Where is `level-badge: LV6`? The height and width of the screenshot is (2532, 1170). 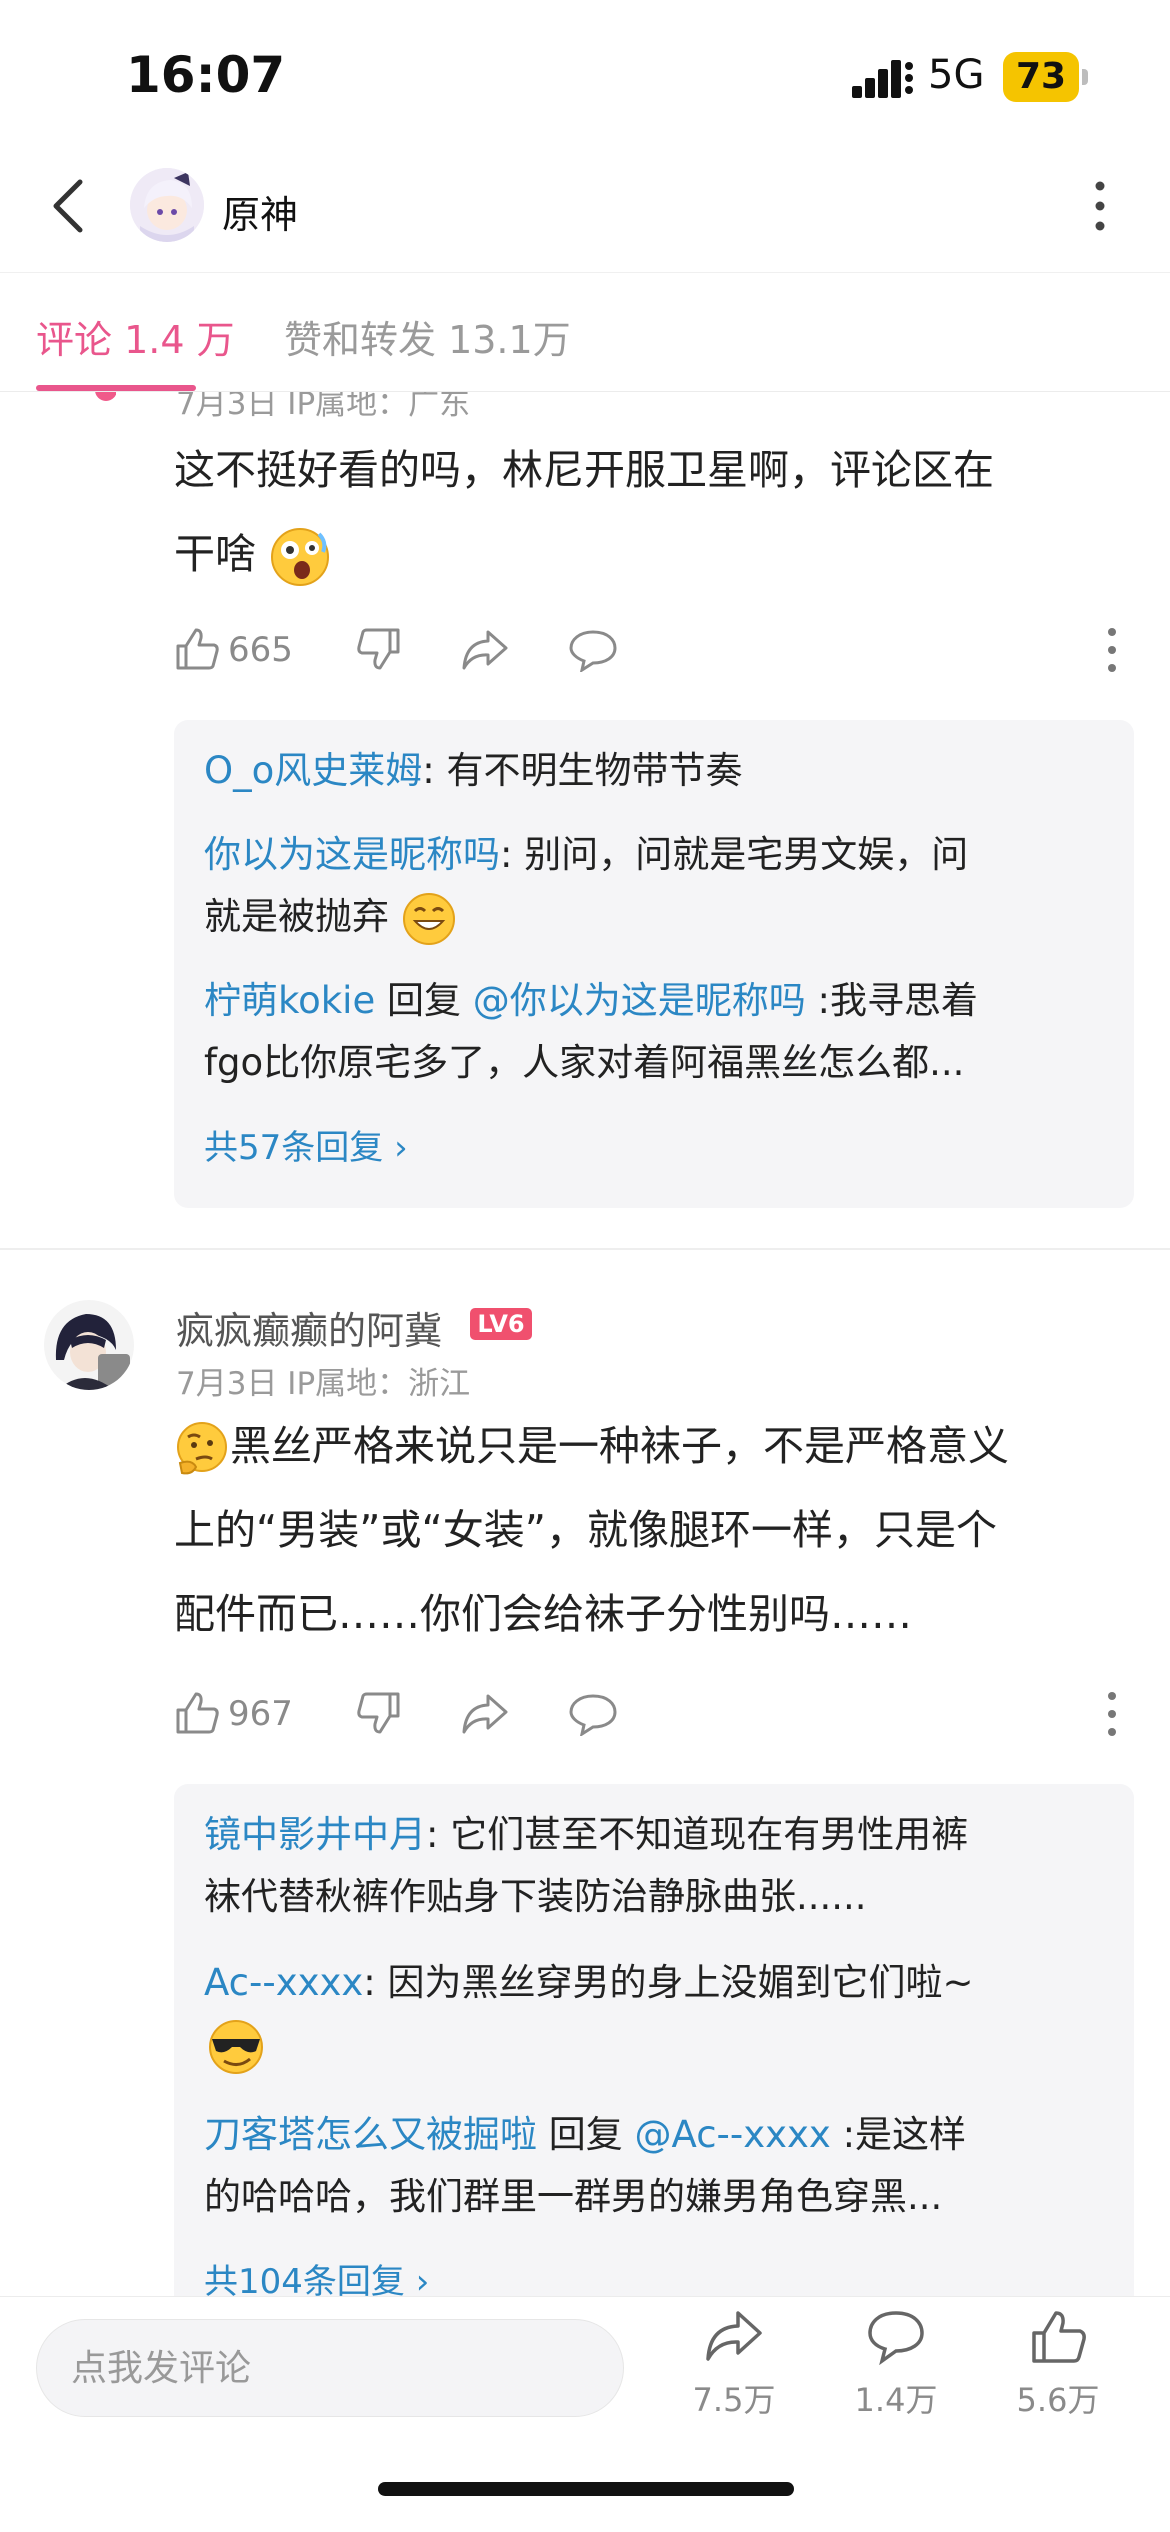
level-badge: LV6 is located at coordinates (501, 1324).